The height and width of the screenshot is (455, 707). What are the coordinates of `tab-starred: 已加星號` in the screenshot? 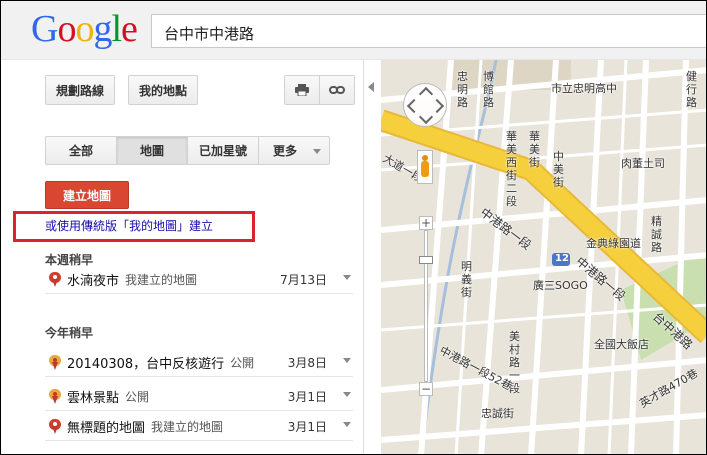 It's located at (223, 150).